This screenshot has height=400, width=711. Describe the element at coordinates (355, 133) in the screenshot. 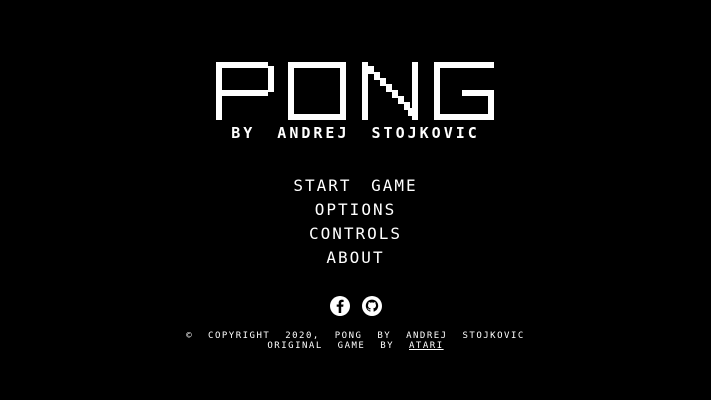

I see `game-subtitle: BY ANDREJ STOJKOVIC` at that location.